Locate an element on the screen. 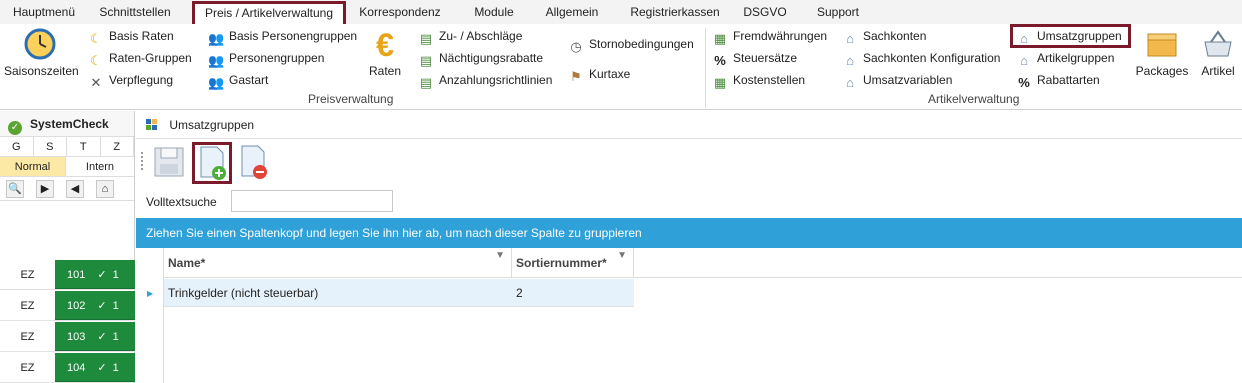 The width and height of the screenshot is (1242, 383). basis-raten-button: ☾ Basis Raten is located at coordinates (131, 36).